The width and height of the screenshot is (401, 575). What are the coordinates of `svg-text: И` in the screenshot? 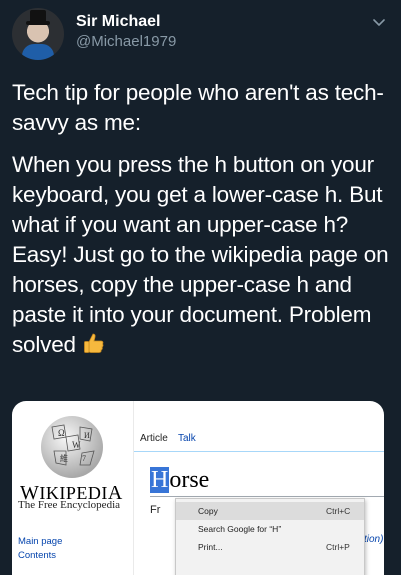 It's located at (87, 435).